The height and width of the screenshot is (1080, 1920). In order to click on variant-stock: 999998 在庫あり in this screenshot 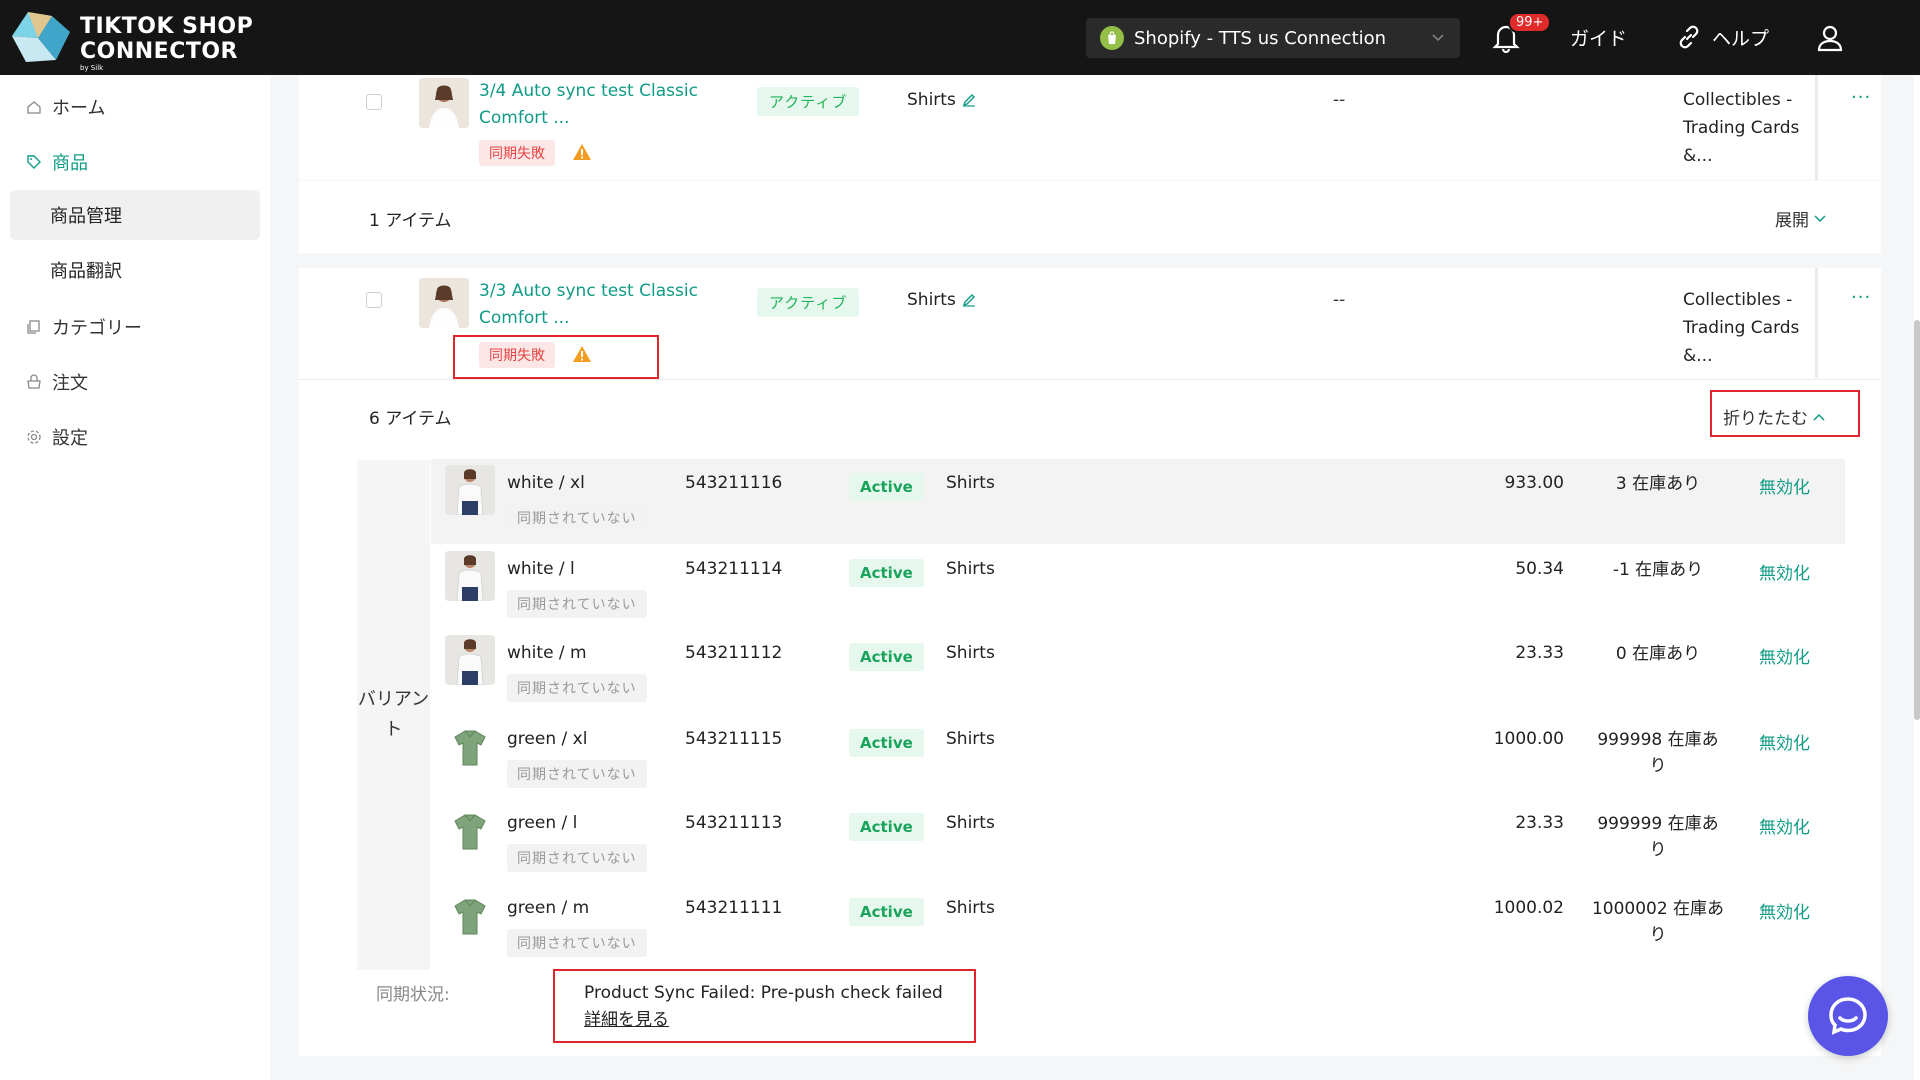, I will do `click(1658, 753)`.